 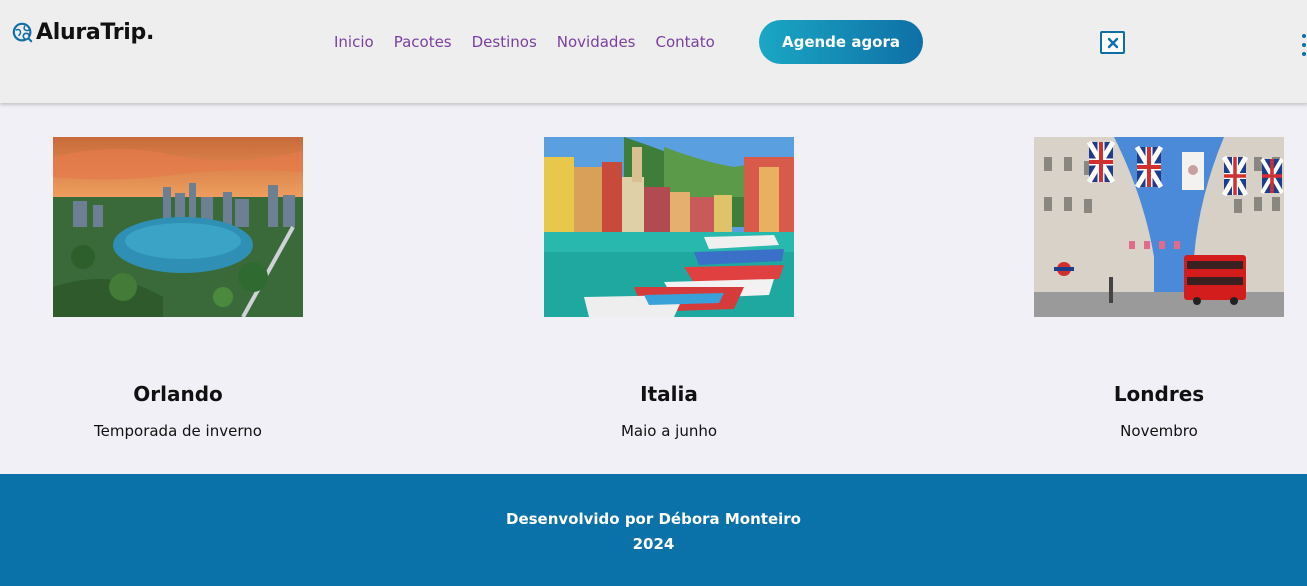 What do you see at coordinates (354, 42) in the screenshot?
I see `nav-link-inicio: Inicio` at bounding box center [354, 42].